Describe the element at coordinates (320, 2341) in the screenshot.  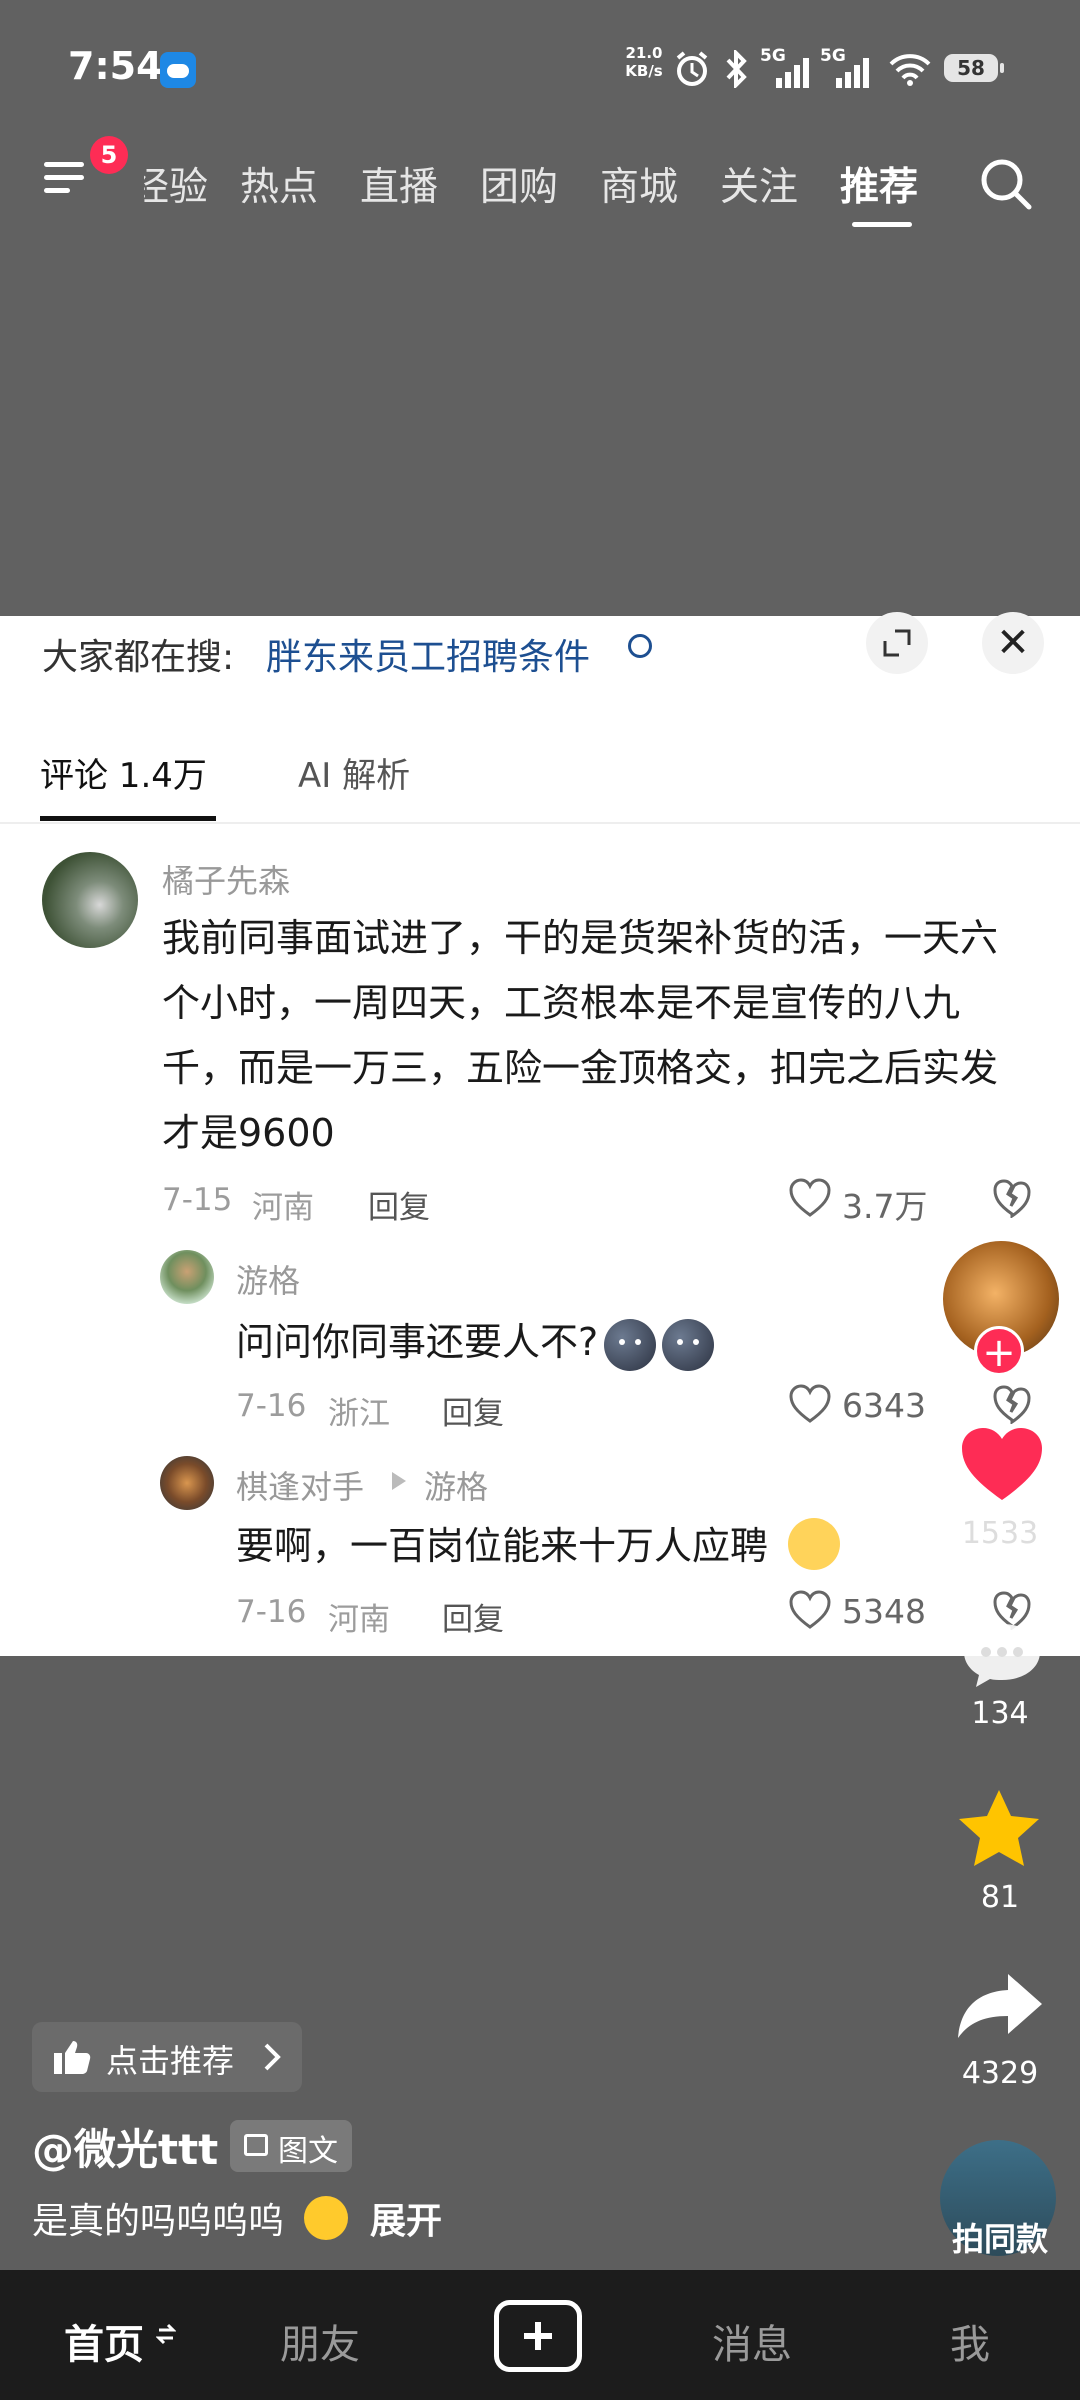
I see `nav-friends: 朋友` at that location.